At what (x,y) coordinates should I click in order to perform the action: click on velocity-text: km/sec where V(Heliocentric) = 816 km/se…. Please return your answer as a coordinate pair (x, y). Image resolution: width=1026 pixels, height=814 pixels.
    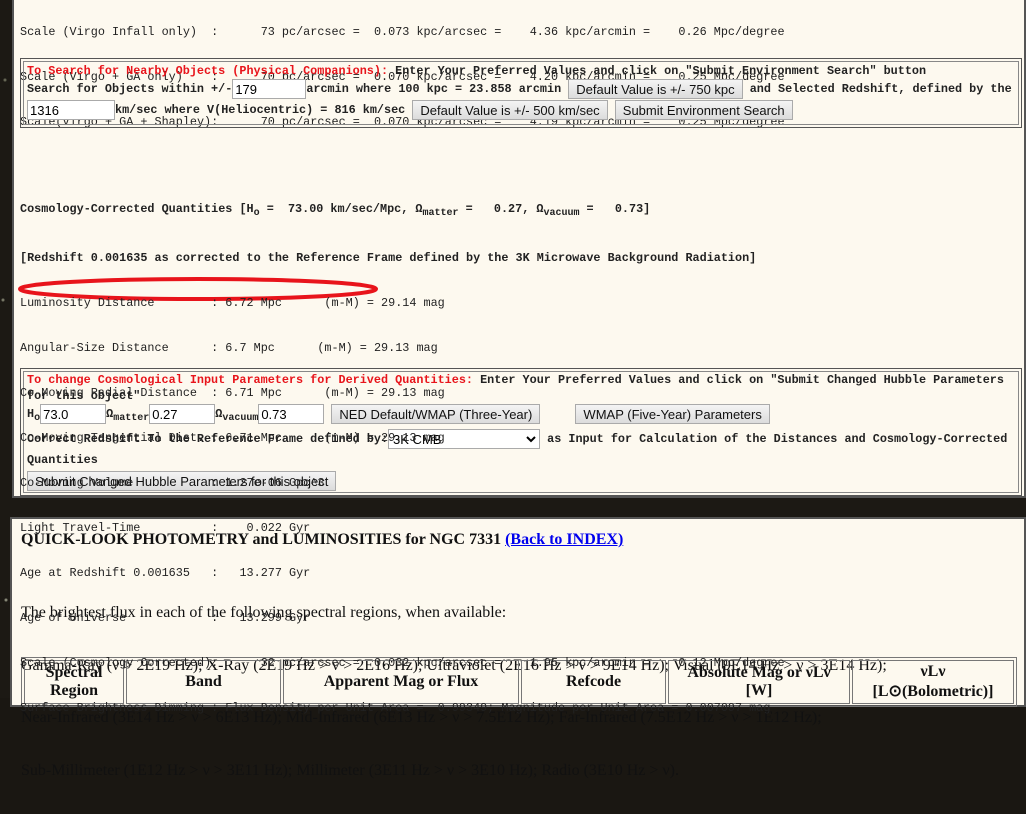
    Looking at the image, I should click on (260, 110).